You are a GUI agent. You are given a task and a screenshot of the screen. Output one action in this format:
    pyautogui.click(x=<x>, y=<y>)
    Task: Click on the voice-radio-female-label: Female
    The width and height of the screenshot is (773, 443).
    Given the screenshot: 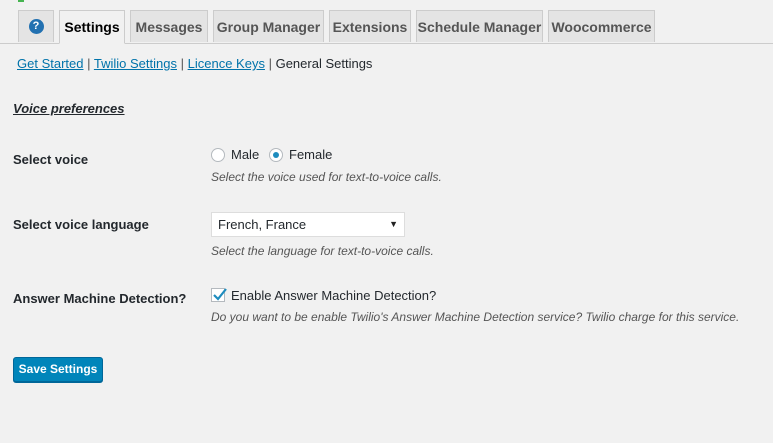 What is the action you would take?
    pyautogui.click(x=310, y=154)
    